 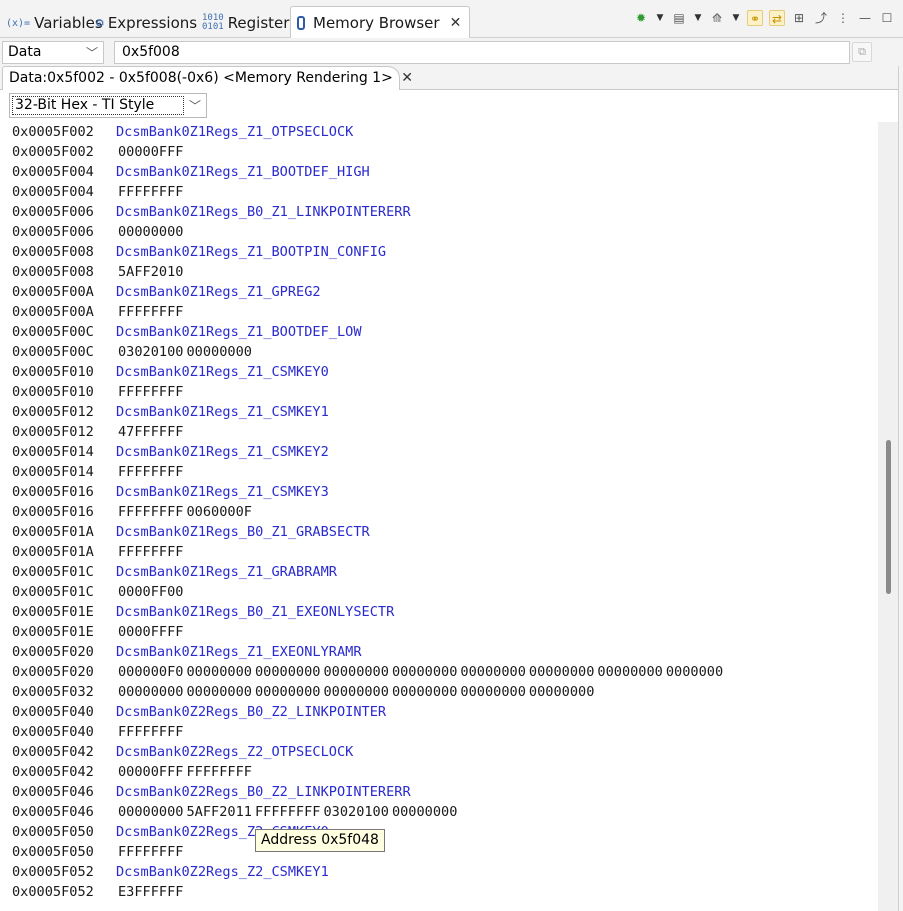 I want to click on memory-row: 0x0005F00A FFFFFFFF, so click(x=444, y=312).